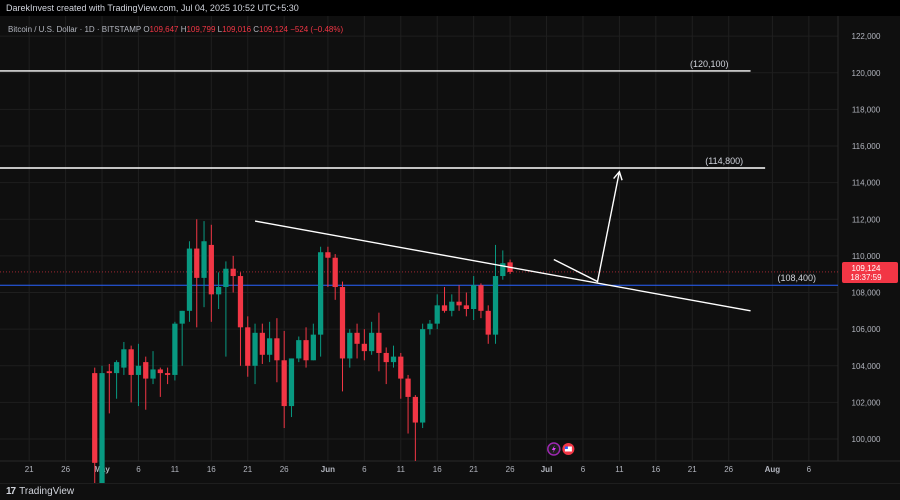 This screenshot has width=900, height=500. I want to click on x-tick-label: Aug, so click(773, 469).